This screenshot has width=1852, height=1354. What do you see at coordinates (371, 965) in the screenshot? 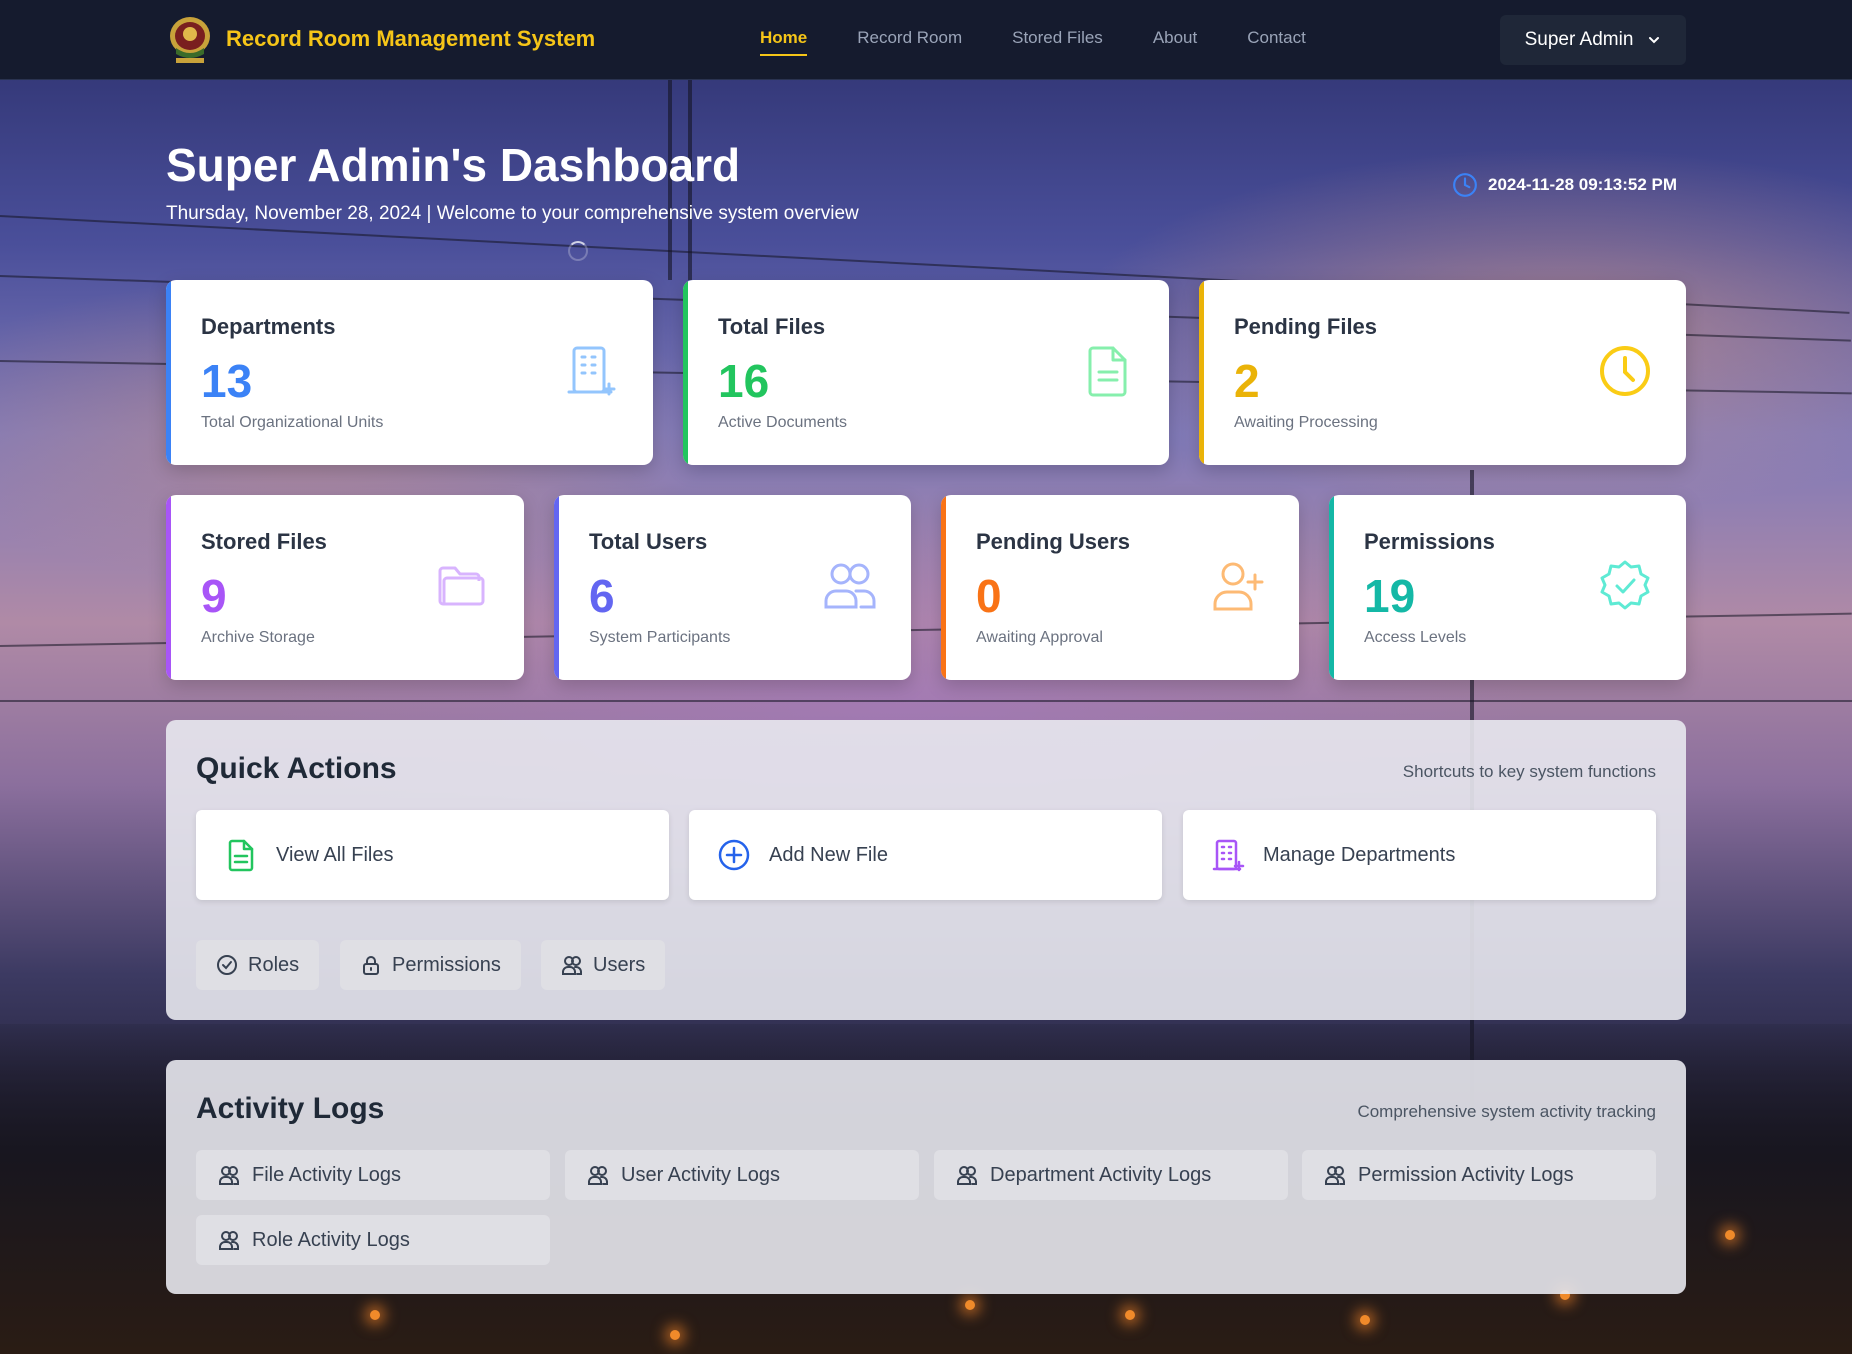
I see `lock-icon` at bounding box center [371, 965].